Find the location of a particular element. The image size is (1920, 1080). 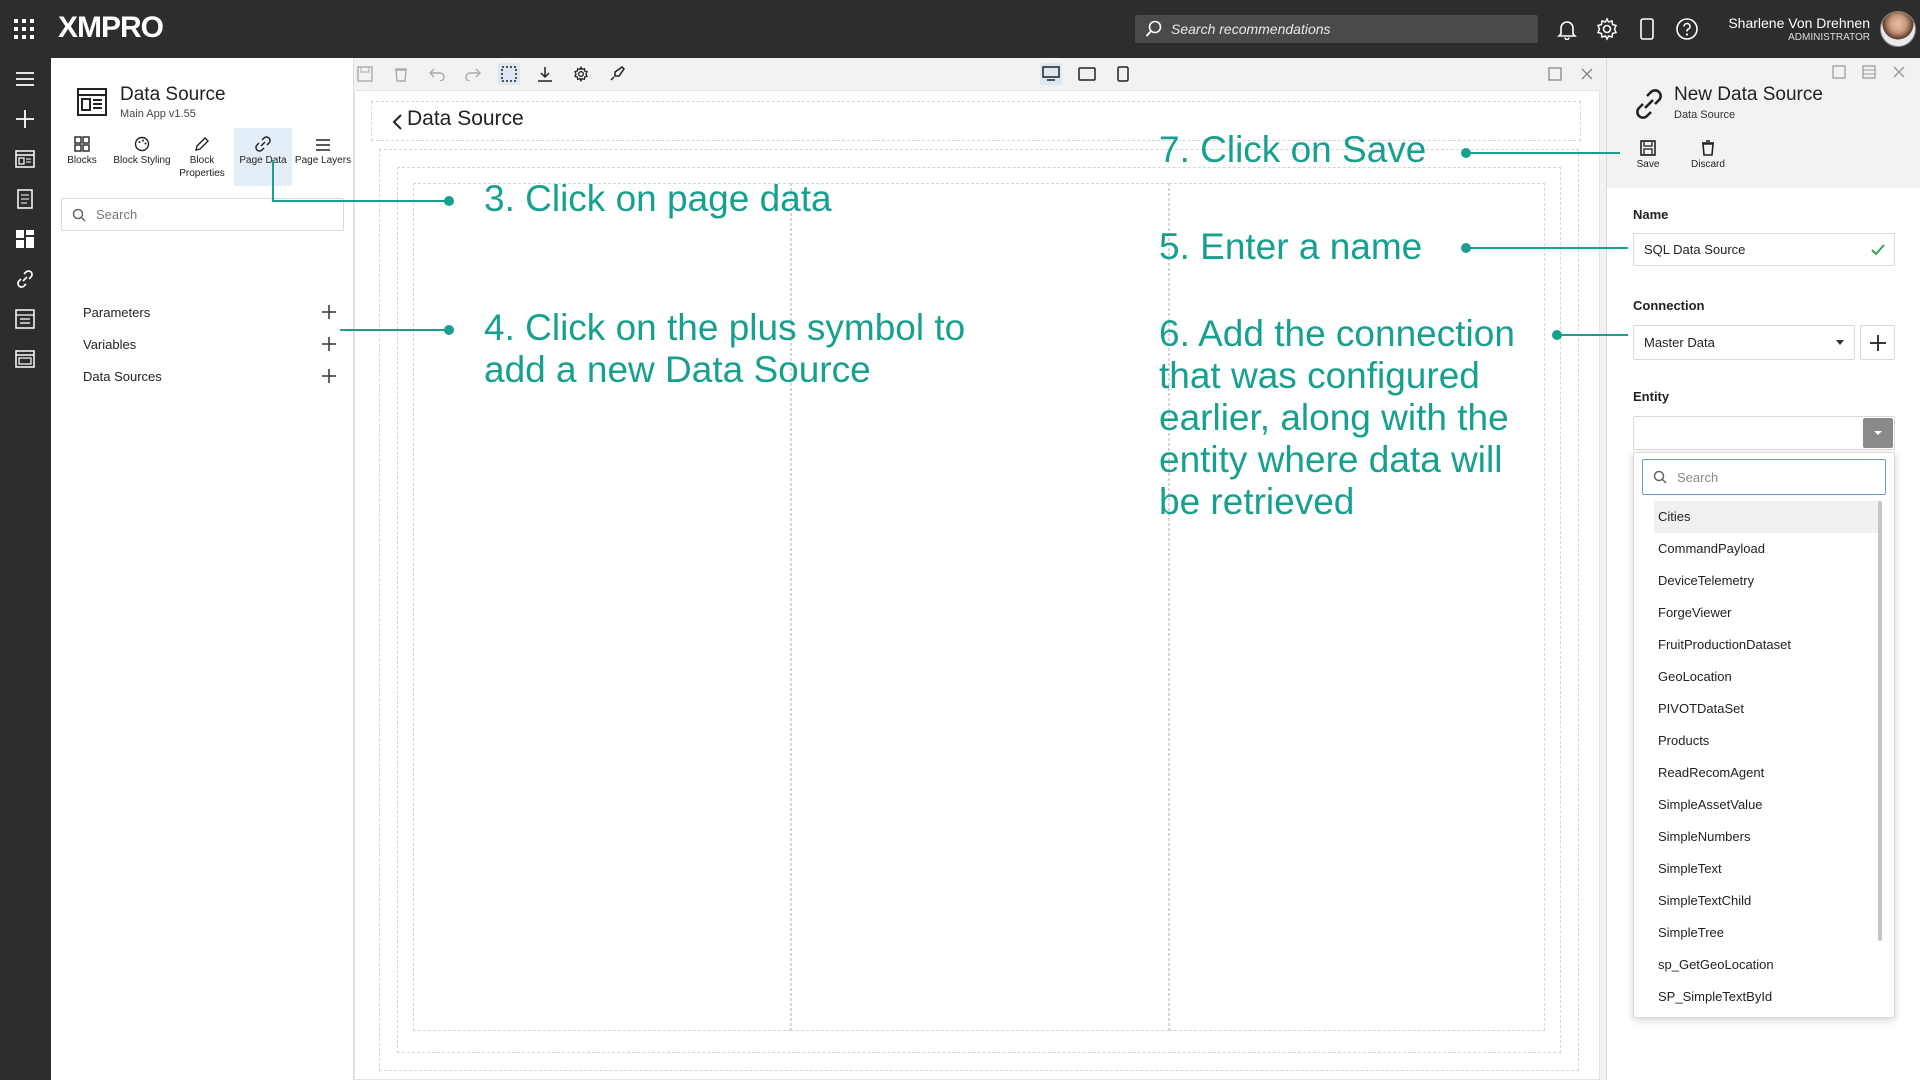

back-chevron-icon is located at coordinates (398, 122).